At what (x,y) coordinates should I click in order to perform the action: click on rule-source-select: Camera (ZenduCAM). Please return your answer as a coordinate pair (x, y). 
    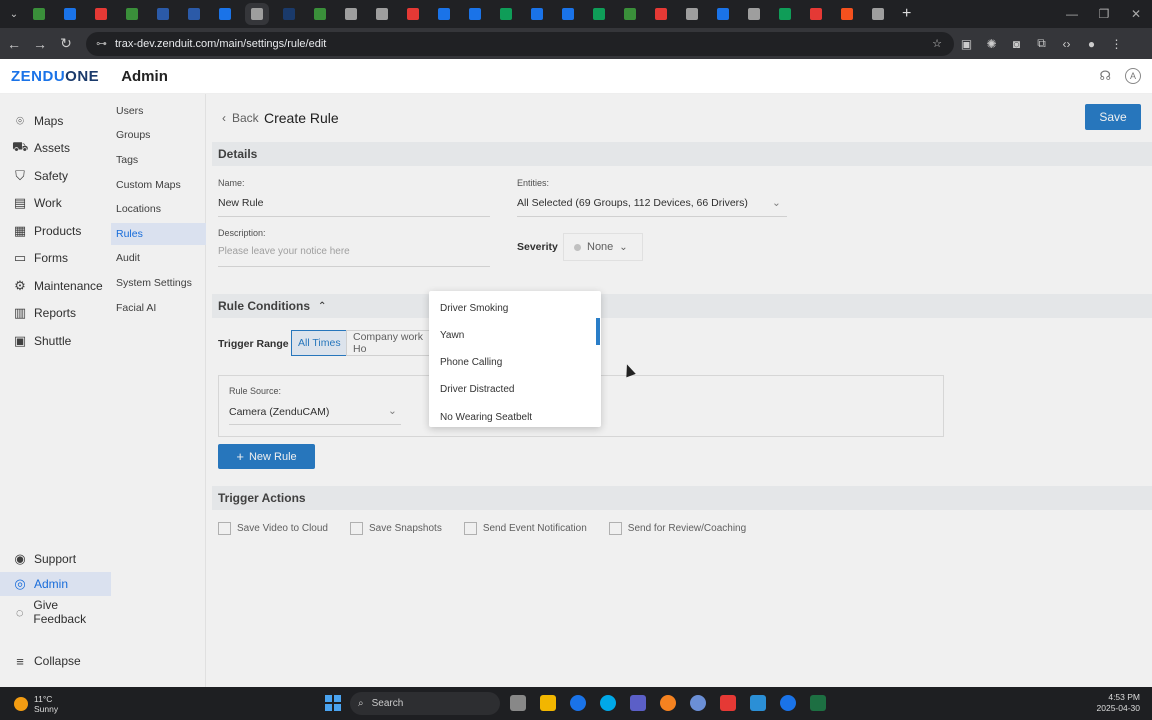
    Looking at the image, I should click on (279, 412).